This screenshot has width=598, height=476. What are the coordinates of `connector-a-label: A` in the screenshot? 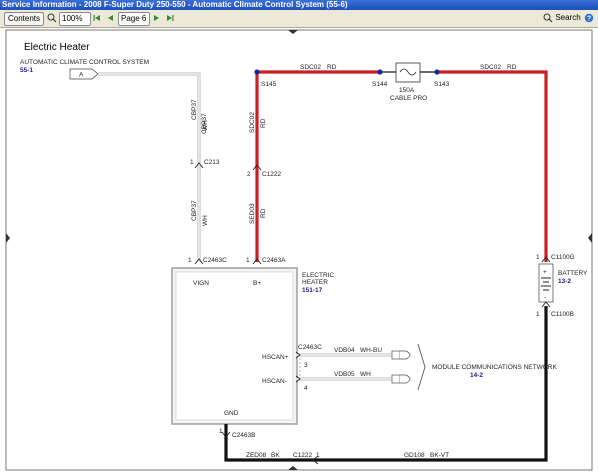 It's located at (81, 75).